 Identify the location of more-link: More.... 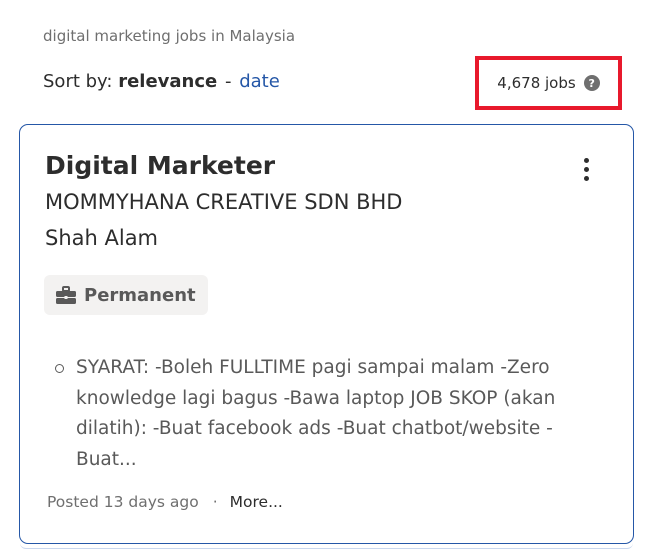
(256, 502).